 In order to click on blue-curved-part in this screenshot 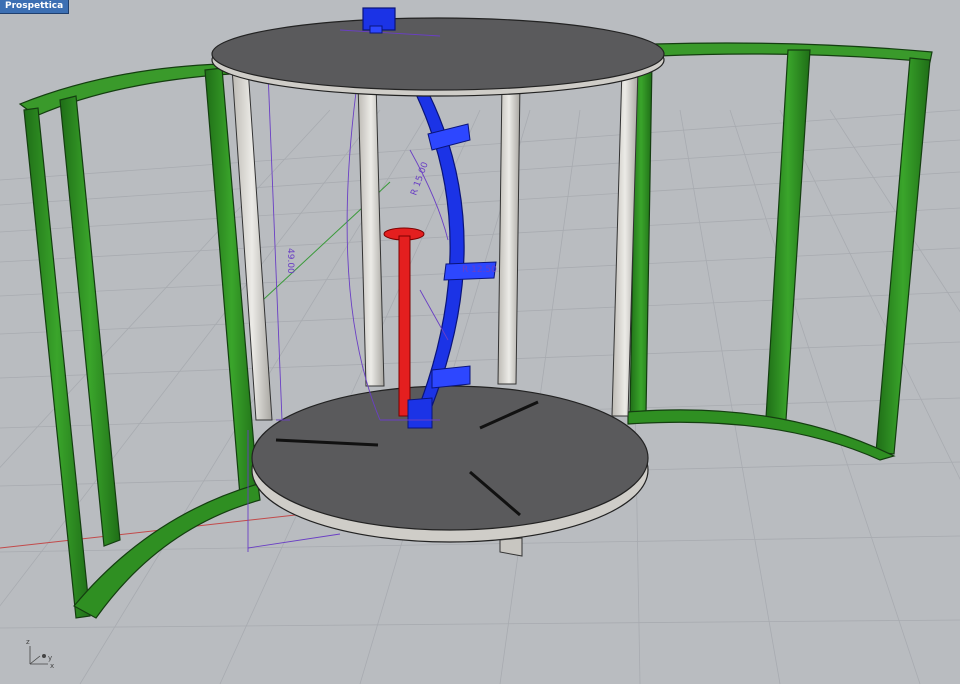, I will do `click(452, 256)`.